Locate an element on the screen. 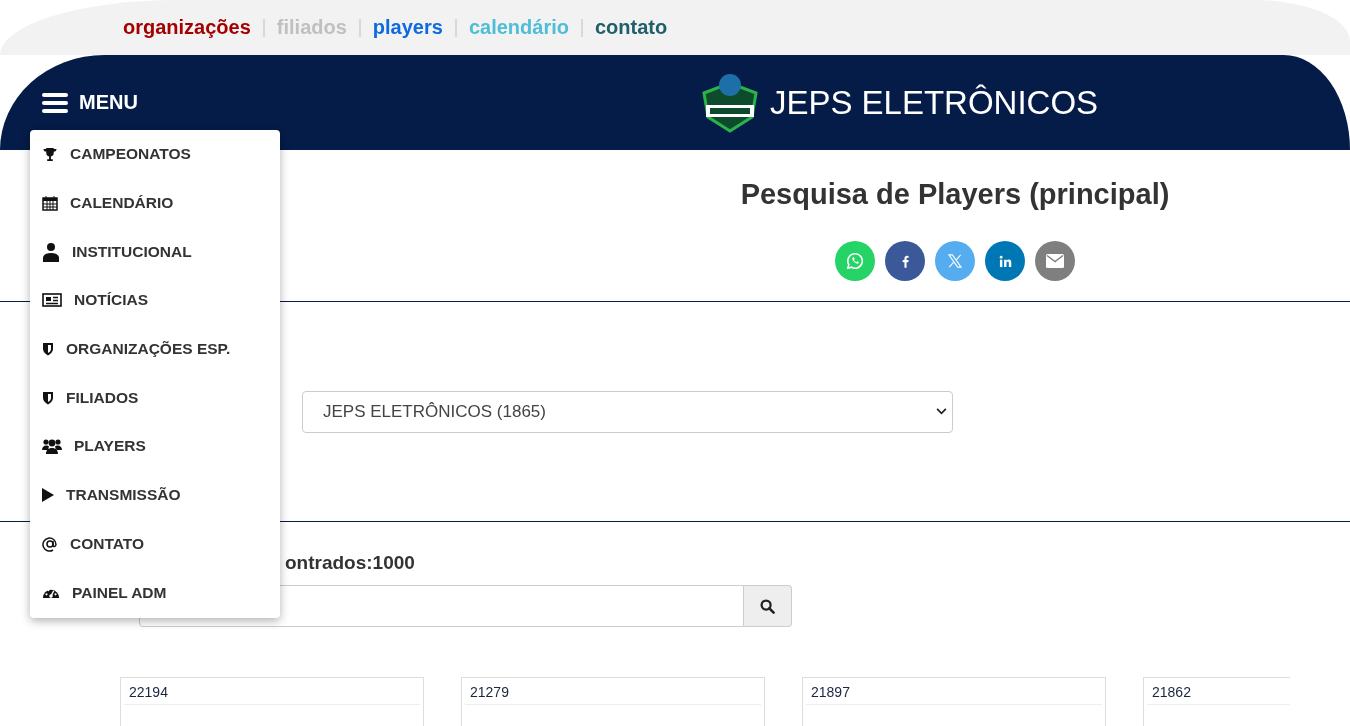 The height and width of the screenshot is (726, 1350). results-count: ontrados:1000 is located at coordinates (350, 563).